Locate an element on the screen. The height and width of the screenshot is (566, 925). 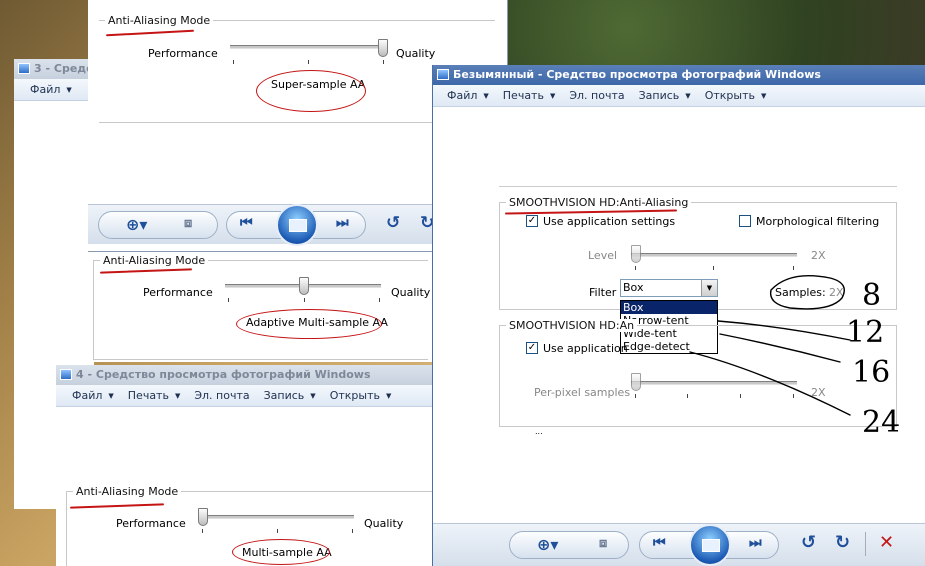
window-4-menubar: Файл ▼ Печать ▼ Эл. почта Запись ▼ Открыть ▼ is located at coordinates (244, 396).